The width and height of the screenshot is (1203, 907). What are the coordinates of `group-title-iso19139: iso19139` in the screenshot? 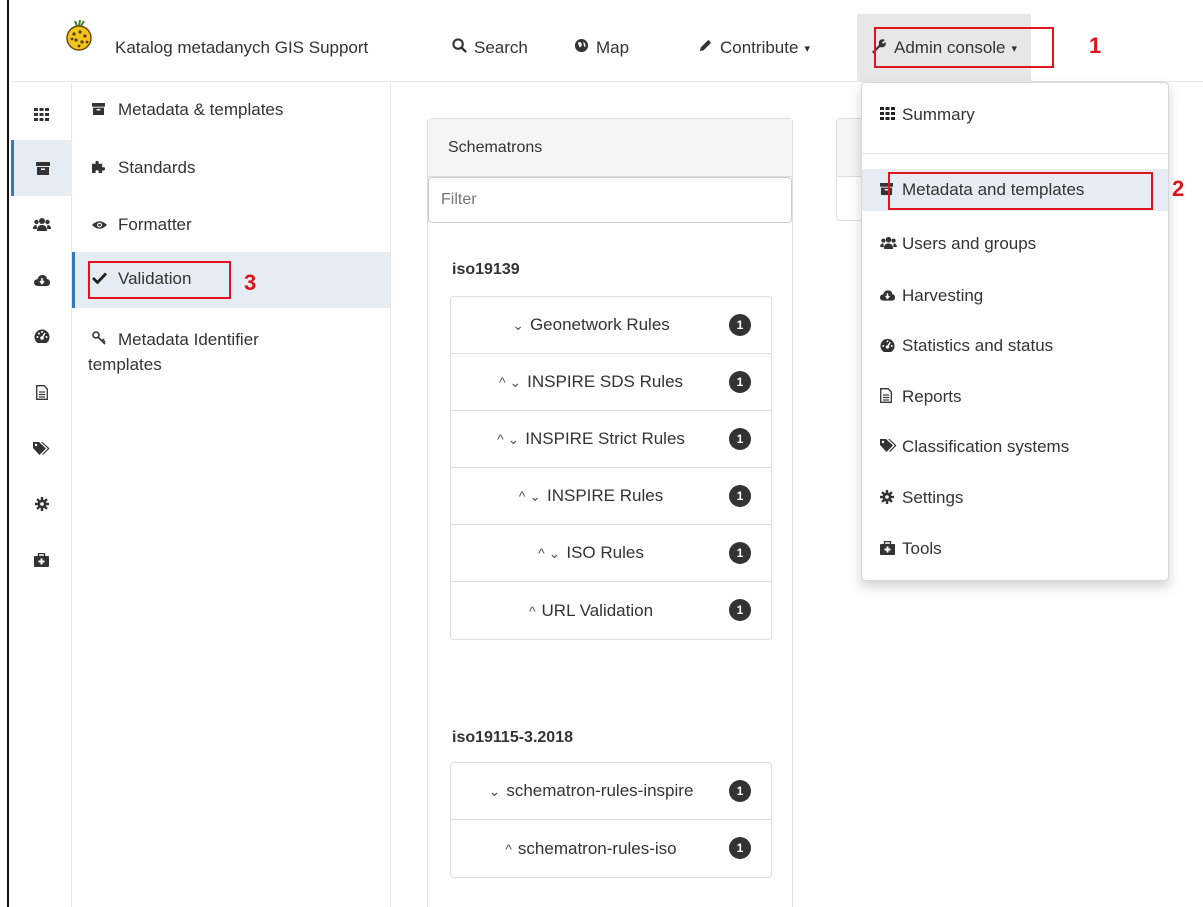 It's located at (486, 269).